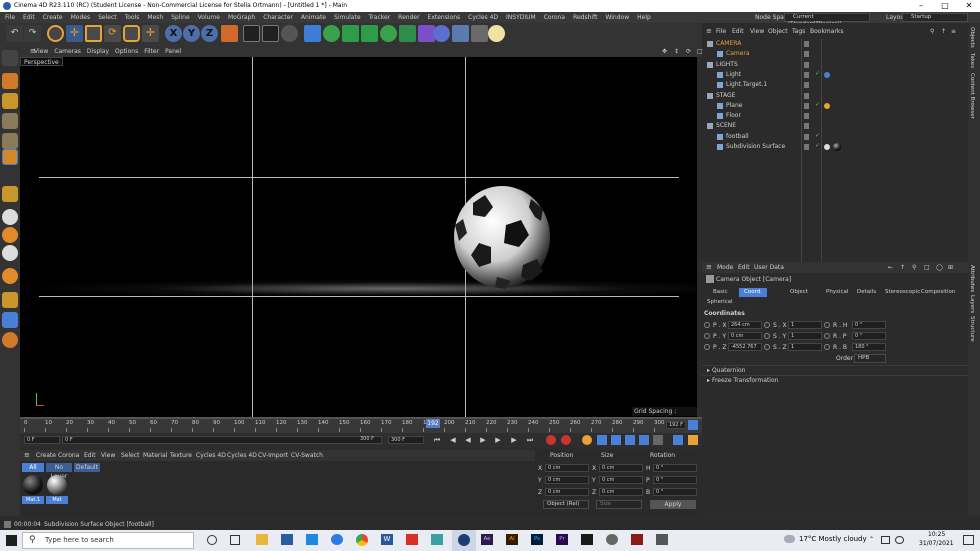 This screenshot has width=980, height=551. Describe the element at coordinates (229, 33) in the screenshot. I see `coordinate-system-icon` at that location.